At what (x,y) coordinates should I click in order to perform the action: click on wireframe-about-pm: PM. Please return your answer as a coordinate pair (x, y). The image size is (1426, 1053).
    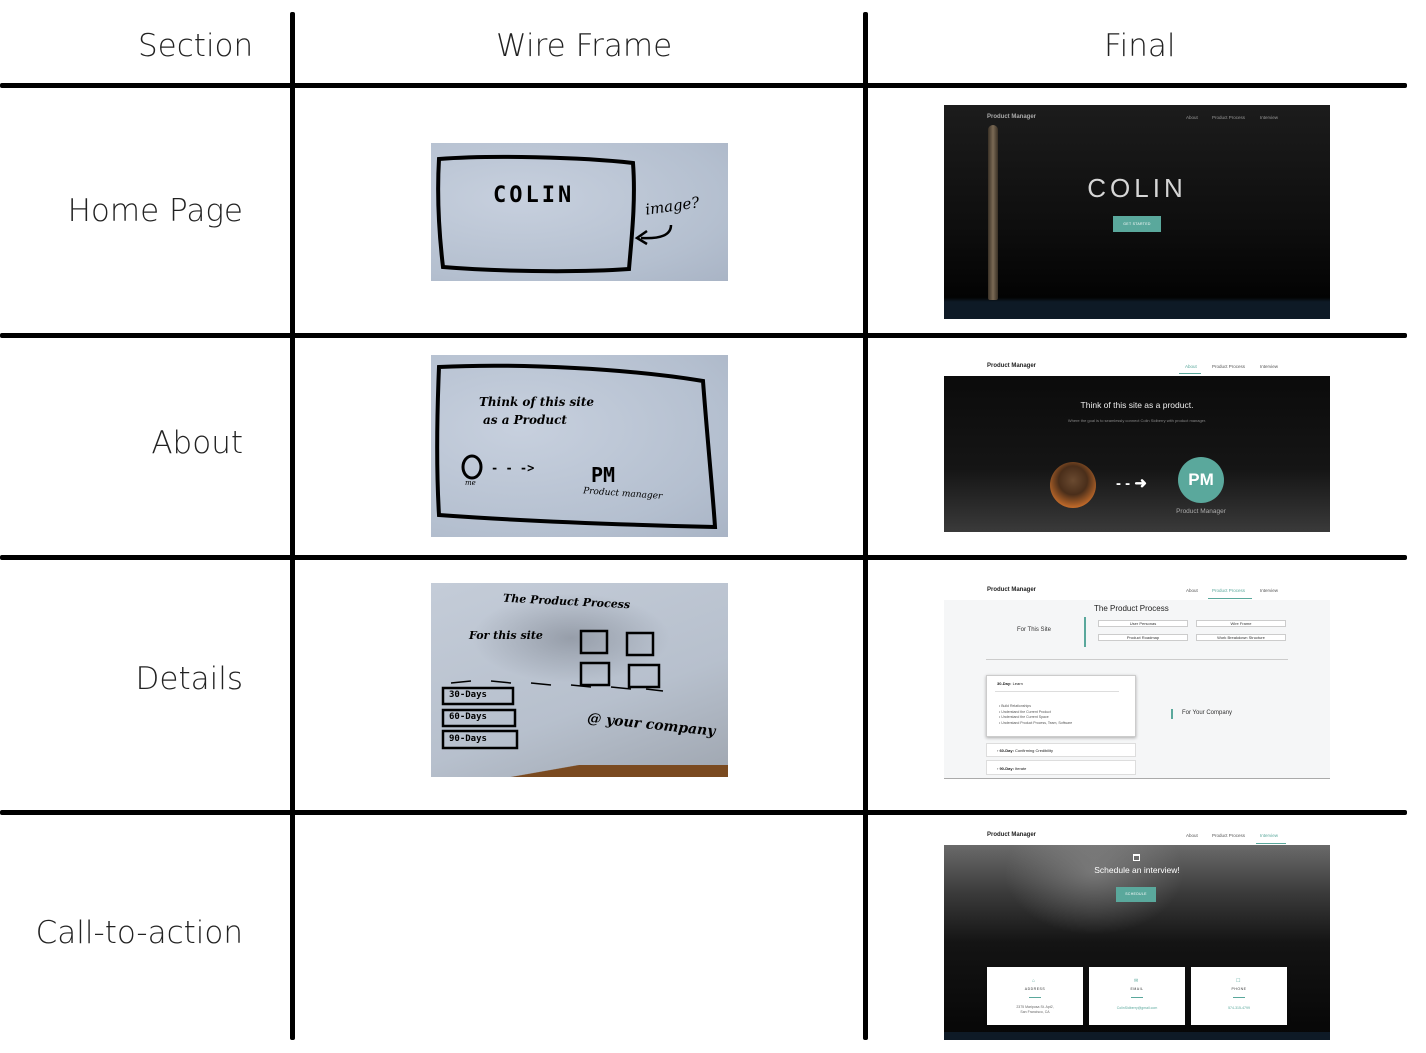
    Looking at the image, I should click on (603, 475).